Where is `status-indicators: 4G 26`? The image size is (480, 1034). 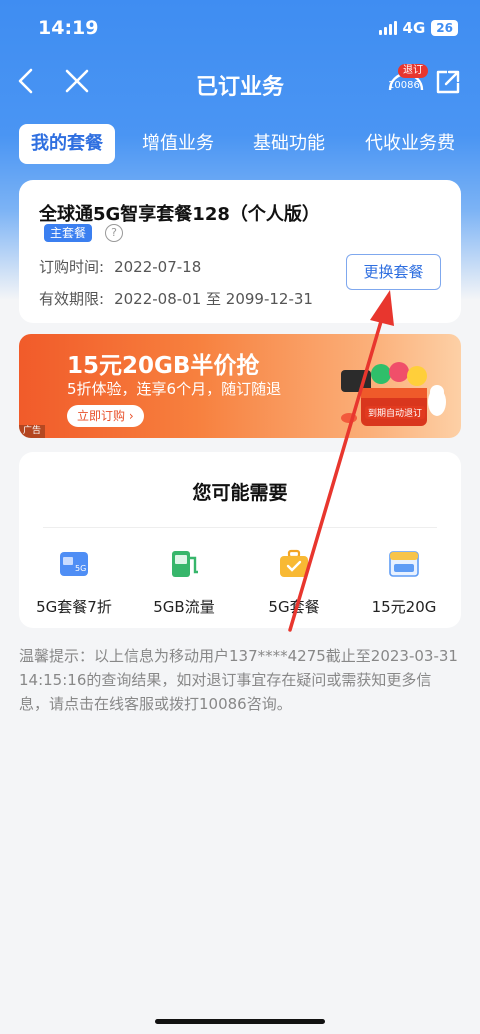 status-indicators: 4G 26 is located at coordinates (418, 28).